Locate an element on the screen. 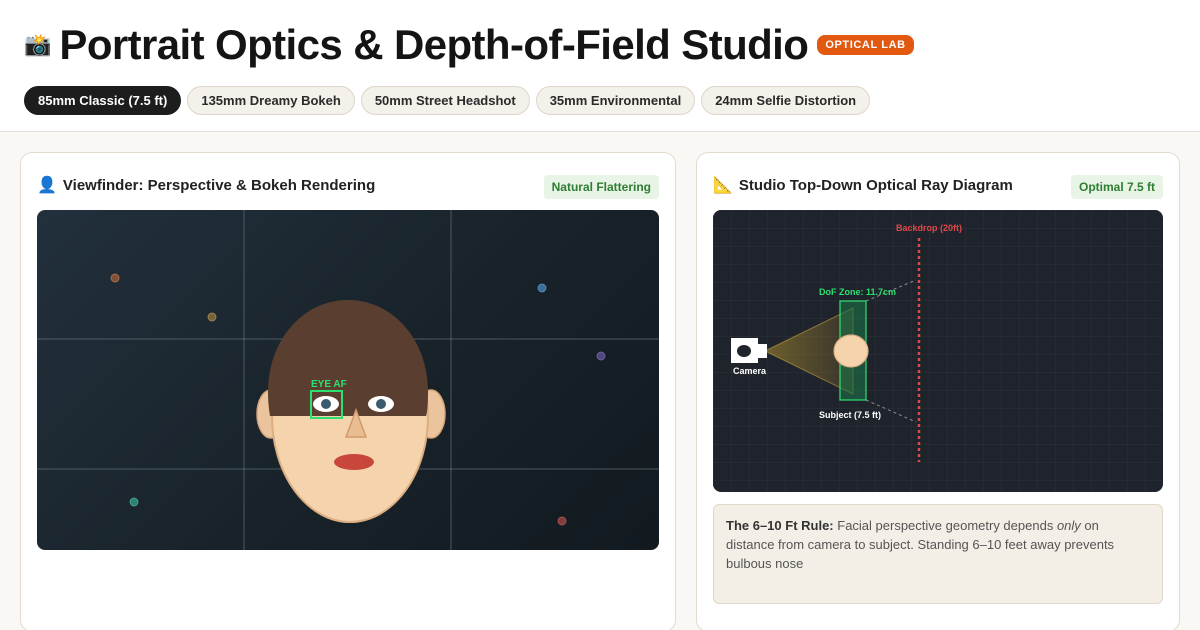  camera-flash-icon: 📸 is located at coordinates (38, 44).